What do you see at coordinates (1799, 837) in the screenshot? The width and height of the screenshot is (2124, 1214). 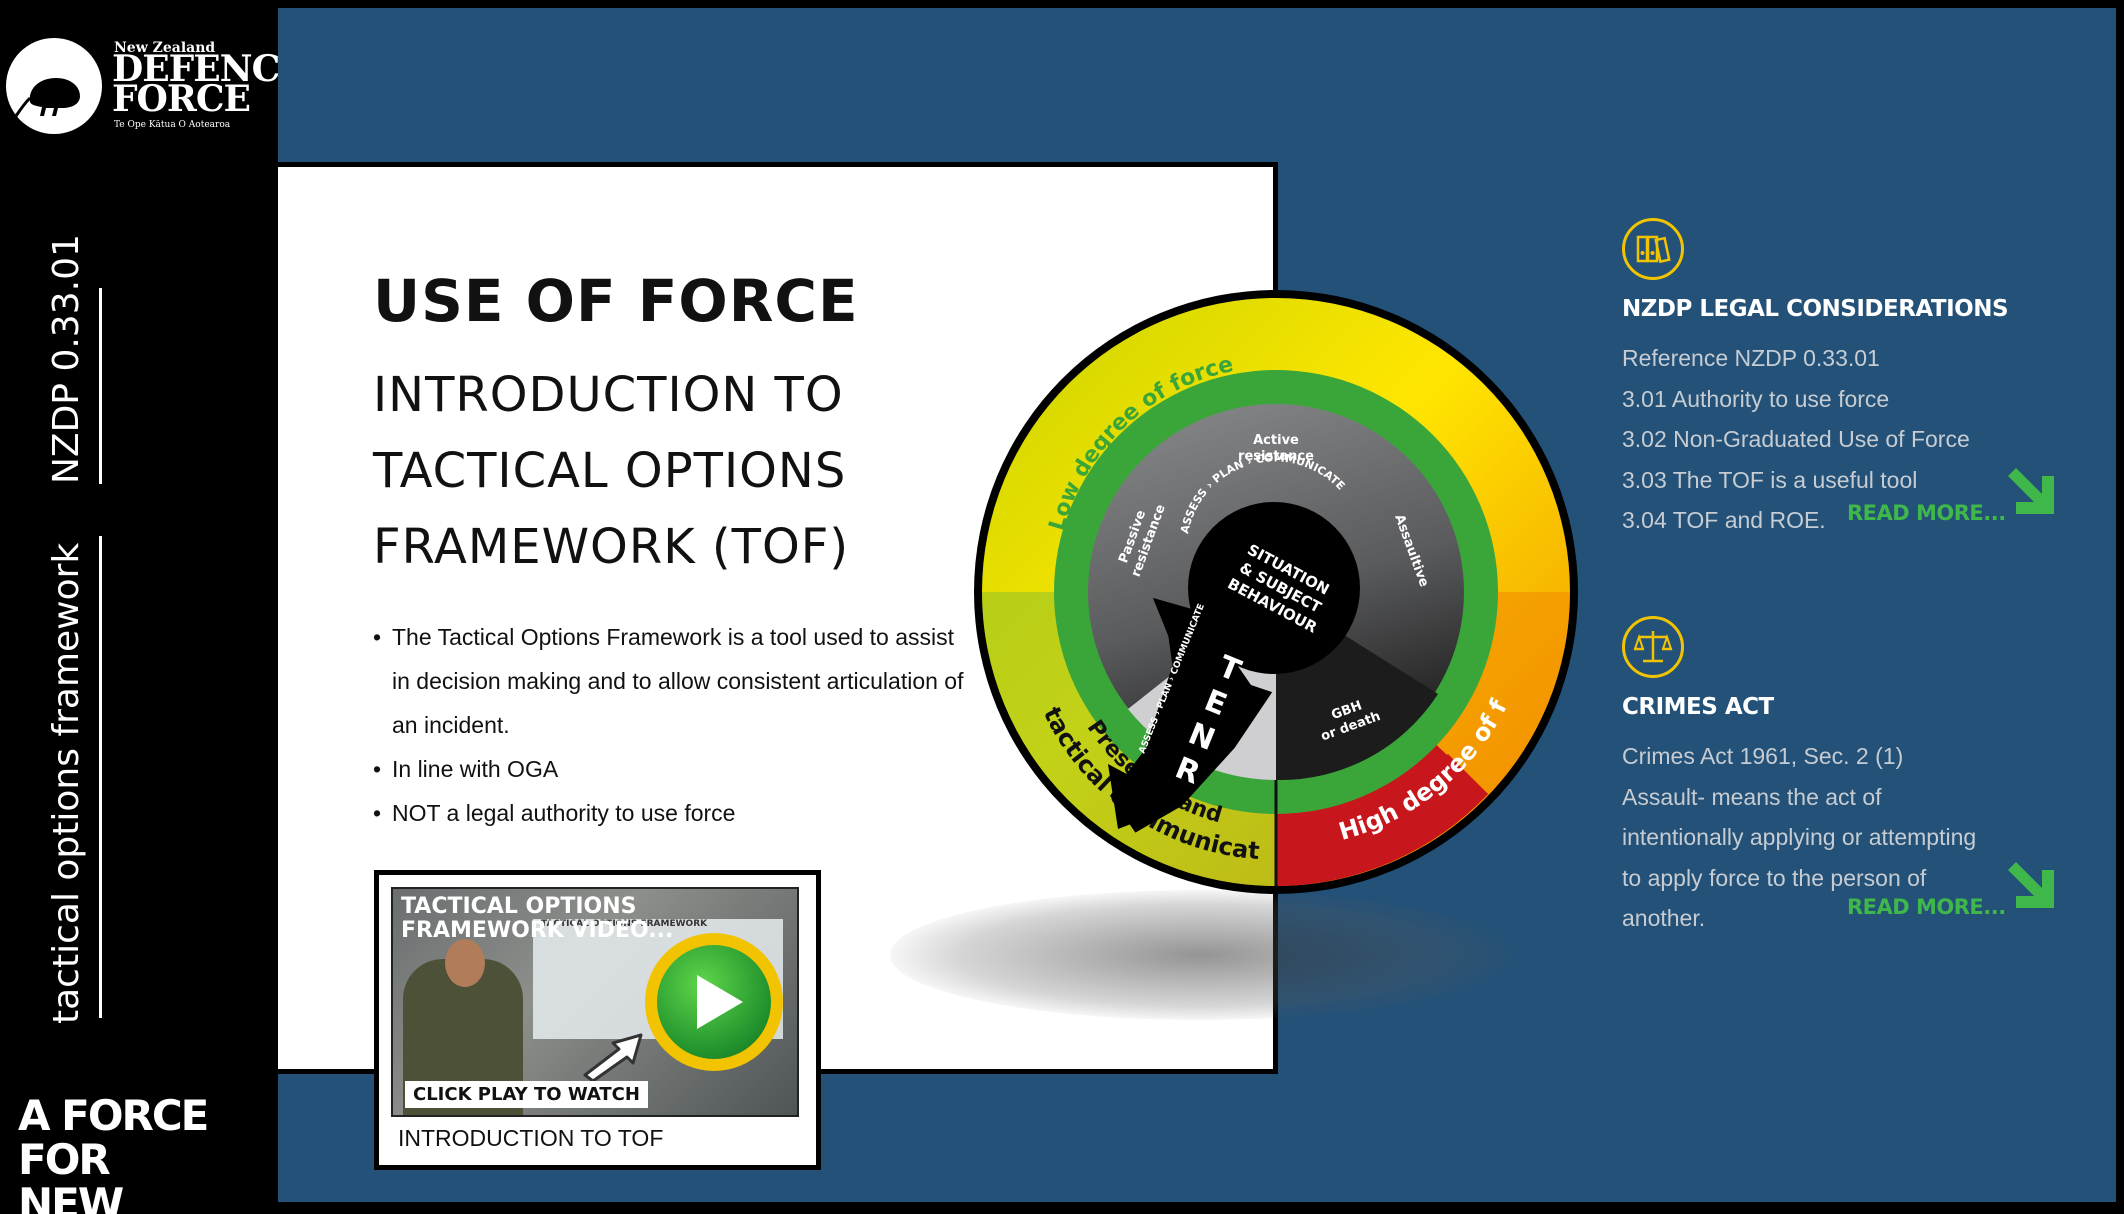 I see `crimes-line: intentionally applying or attempting` at bounding box center [1799, 837].